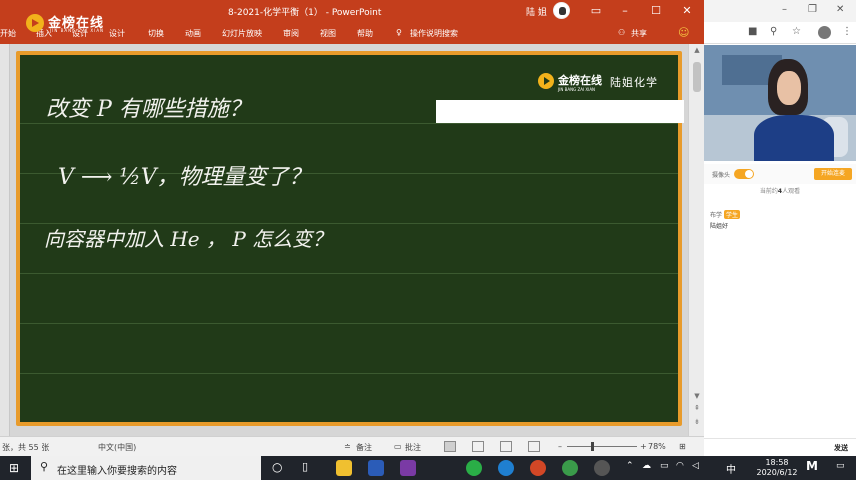  What do you see at coordinates (328, 33) in the screenshot?
I see `tab-view: 视图` at bounding box center [328, 33].